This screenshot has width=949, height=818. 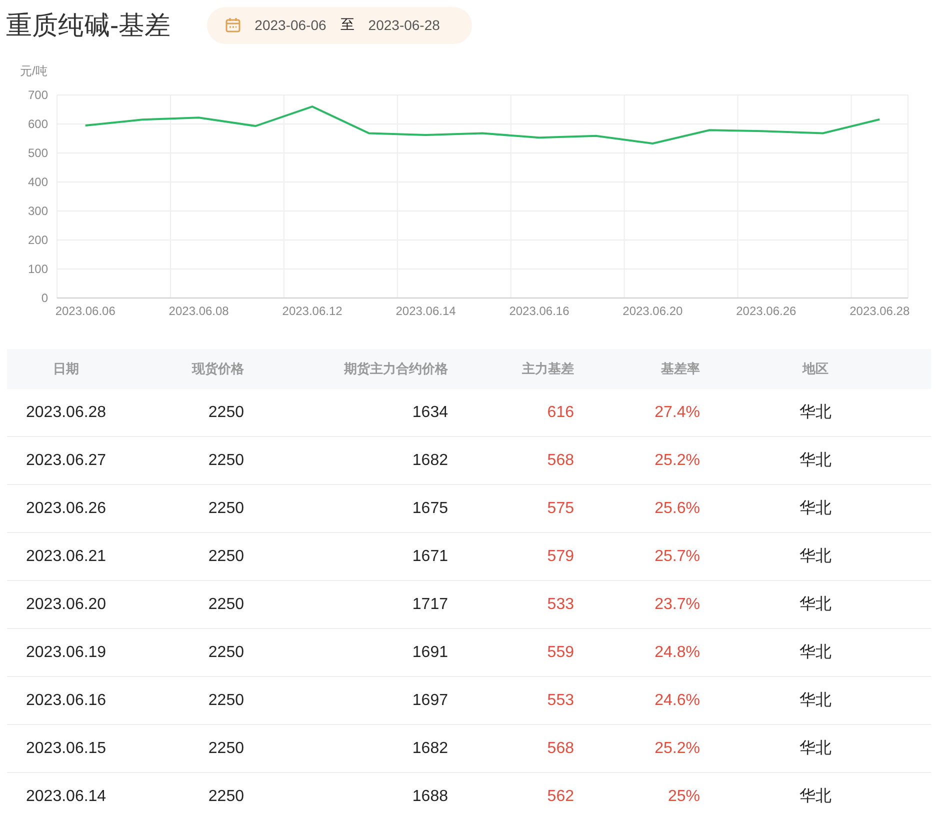 I want to click on table-cell-text: 1675, so click(x=429, y=509).